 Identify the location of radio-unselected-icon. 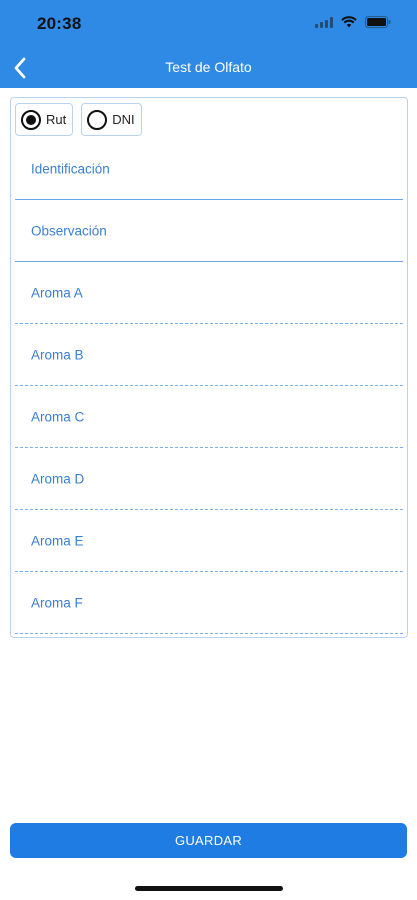
(97, 119).